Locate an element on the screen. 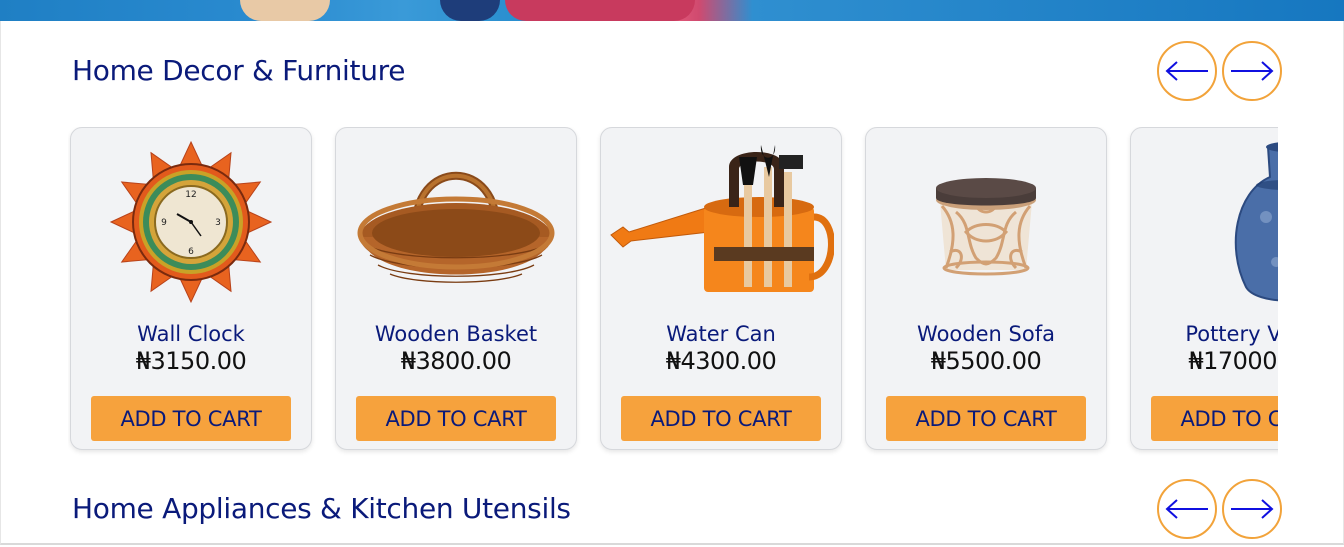 The width and height of the screenshot is (1344, 547). product-name: Wooden Basket is located at coordinates (456, 334).